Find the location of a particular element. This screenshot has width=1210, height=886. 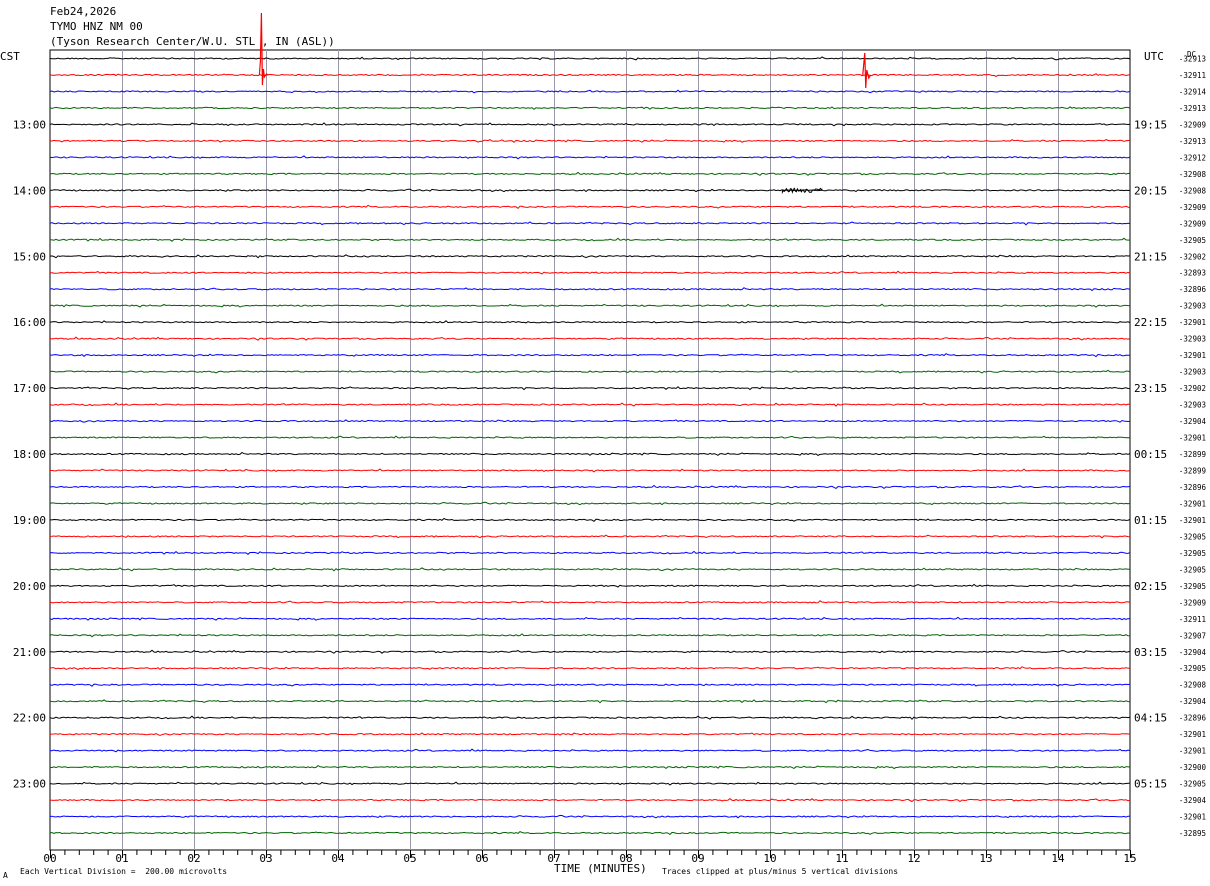

x-tick-label: 04 is located at coordinates (338, 858).